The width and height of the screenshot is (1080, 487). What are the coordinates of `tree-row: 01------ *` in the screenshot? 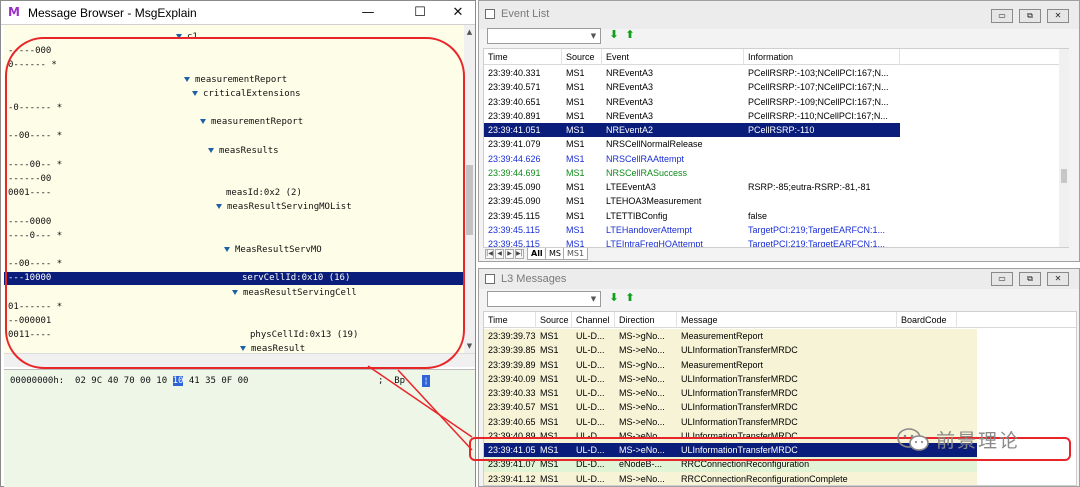 It's located at (234, 307).